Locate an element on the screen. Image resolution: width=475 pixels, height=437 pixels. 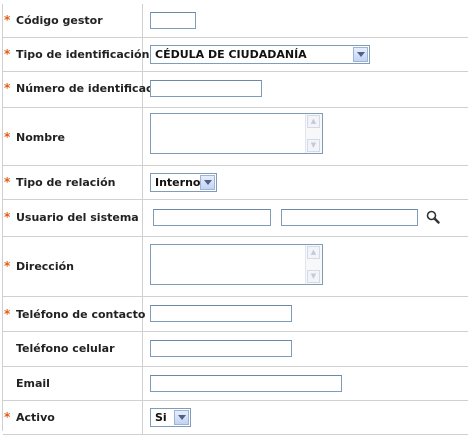
tipo-identificacion-value: CÉDULA DE CIUDADANÍA is located at coordinates (231, 54).